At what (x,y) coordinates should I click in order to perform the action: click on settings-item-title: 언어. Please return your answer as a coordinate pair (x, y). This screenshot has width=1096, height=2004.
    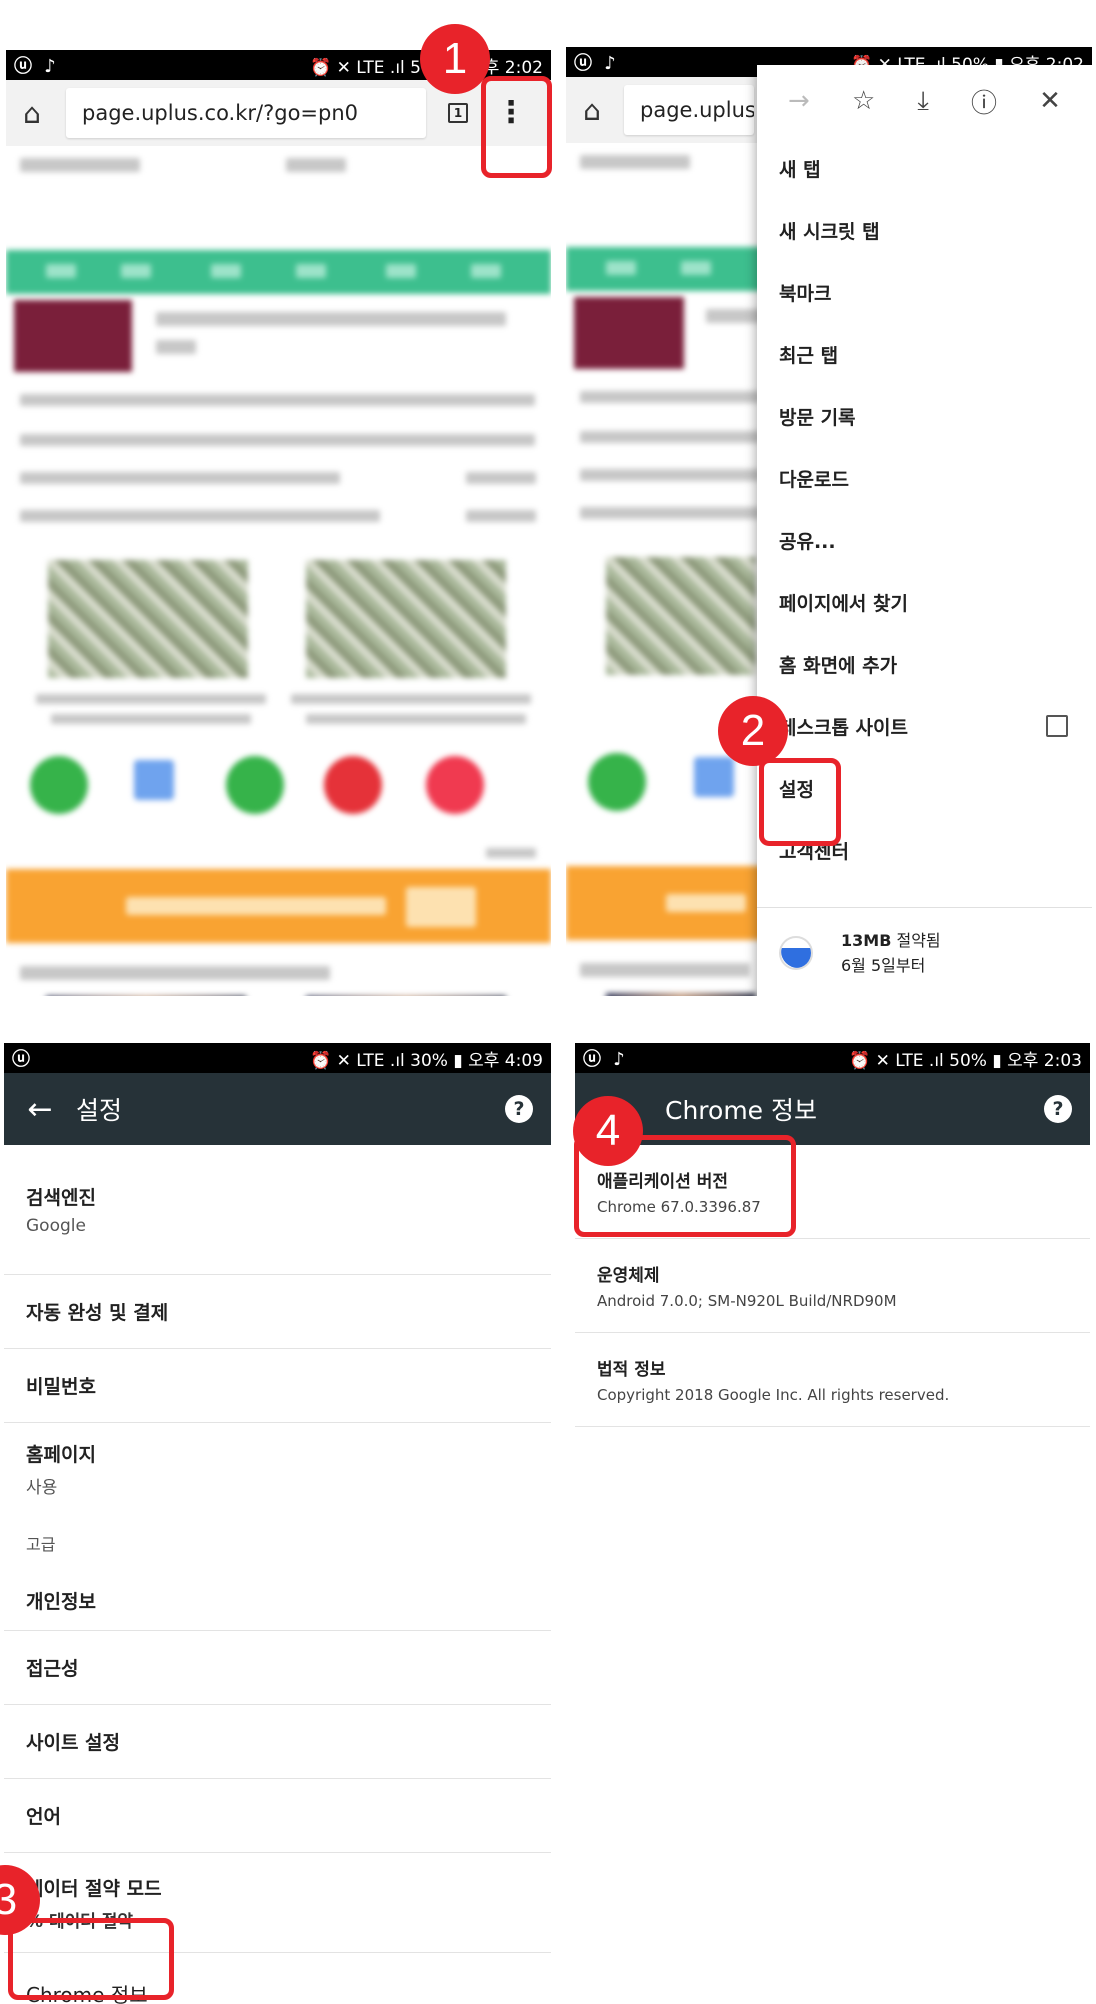
    Looking at the image, I should click on (43, 1817).